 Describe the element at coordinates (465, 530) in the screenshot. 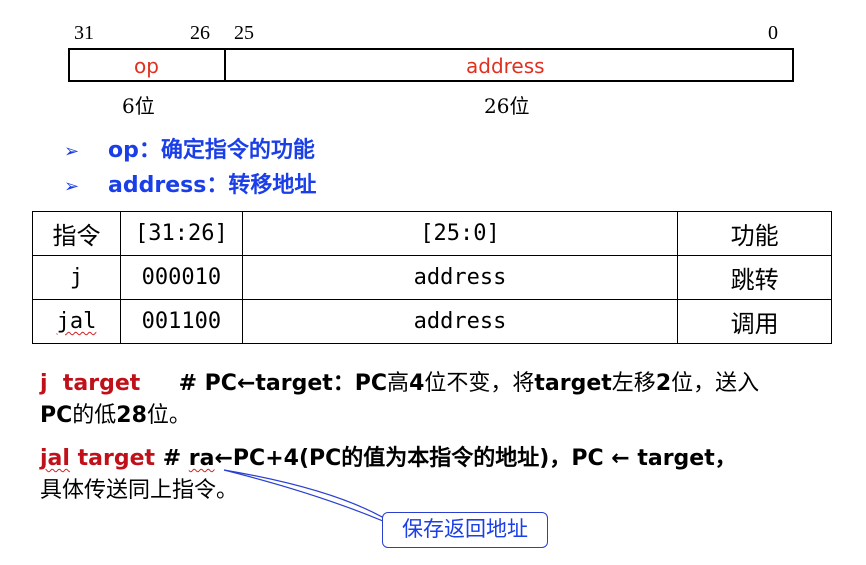

I see `callout-save-return-address: 保存返回地址` at that location.